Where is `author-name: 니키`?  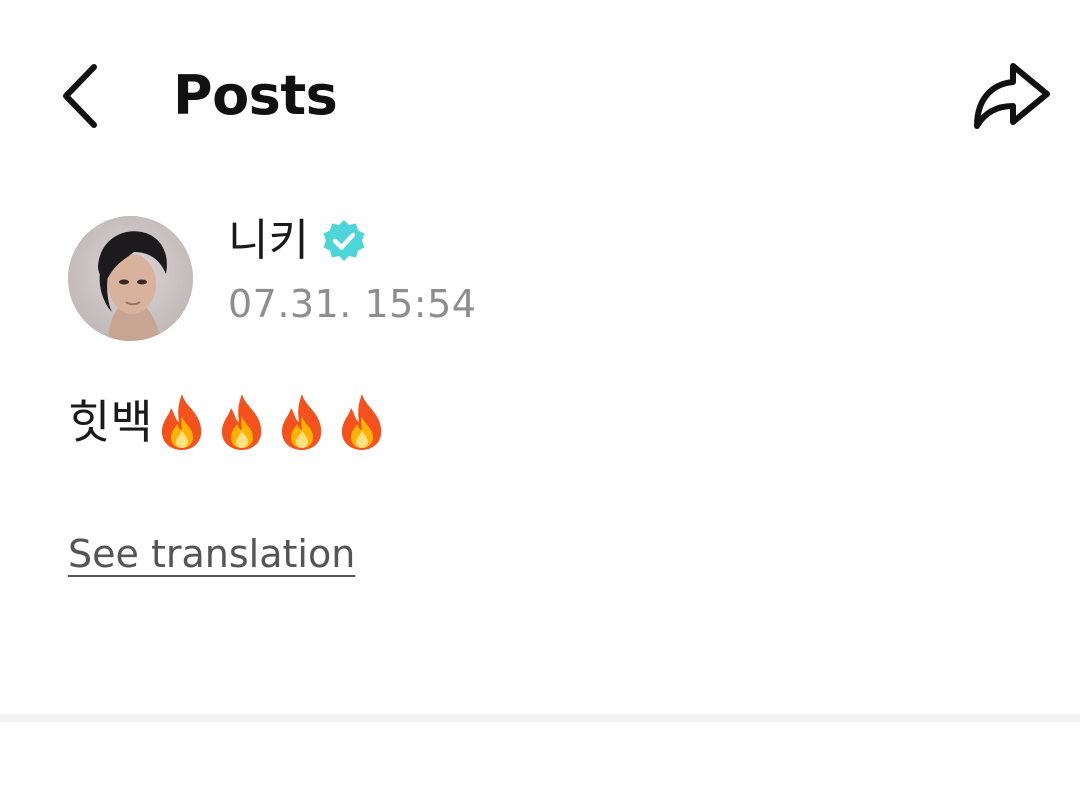 author-name: 니키 is located at coordinates (297, 241).